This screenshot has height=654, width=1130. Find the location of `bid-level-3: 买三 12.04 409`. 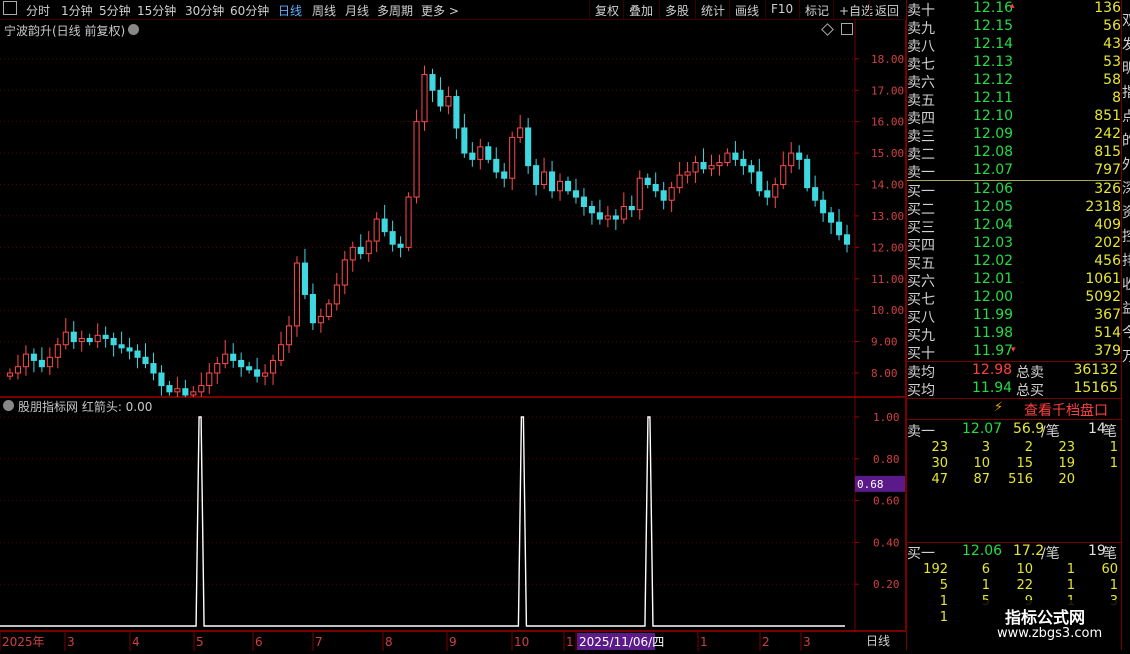

bid-level-3: 买三 12.04 409 is located at coordinates (1014, 226).